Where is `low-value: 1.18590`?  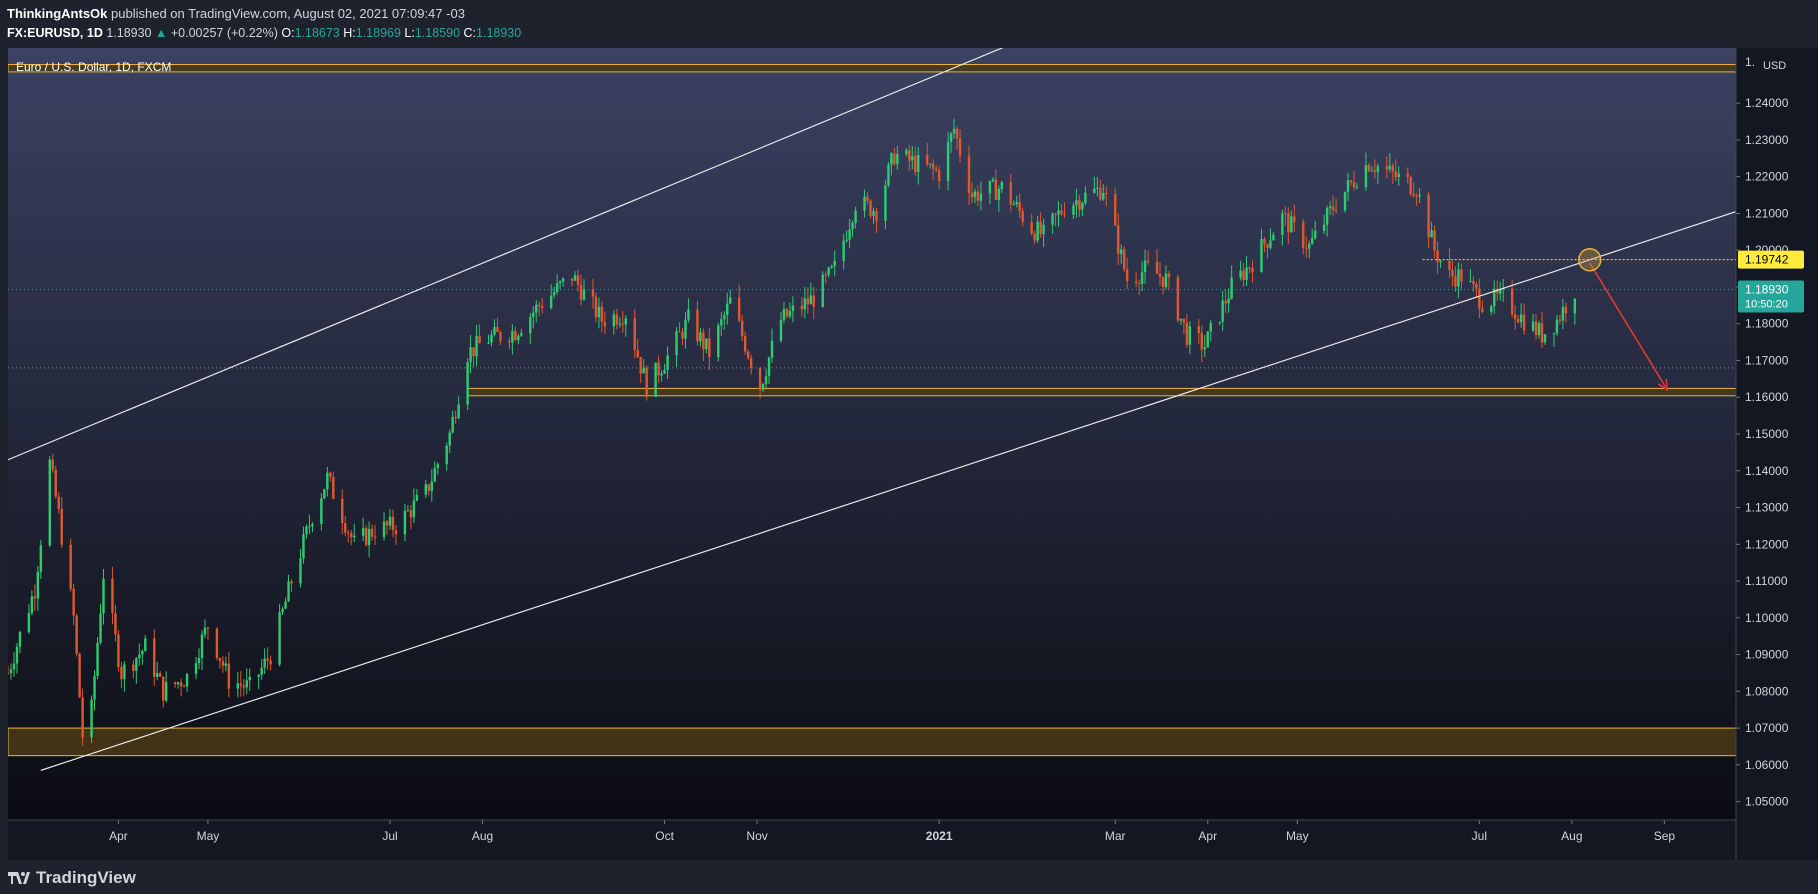 low-value: 1.18590 is located at coordinates (437, 33).